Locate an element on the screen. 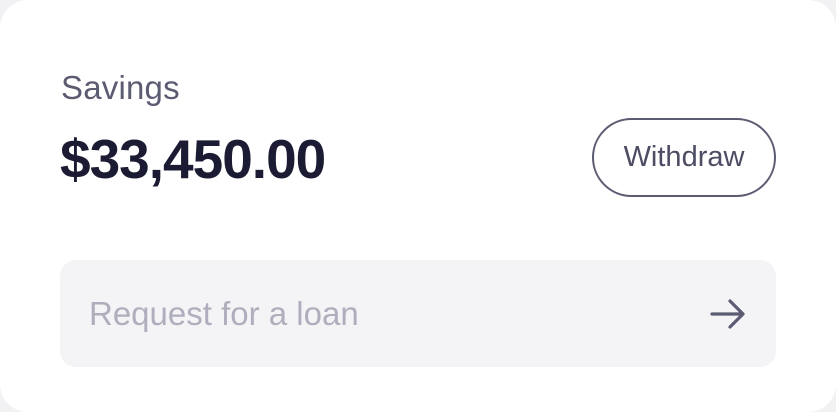 Image resolution: width=836 pixels, height=412 pixels. arrow-right-icon is located at coordinates (727, 314).